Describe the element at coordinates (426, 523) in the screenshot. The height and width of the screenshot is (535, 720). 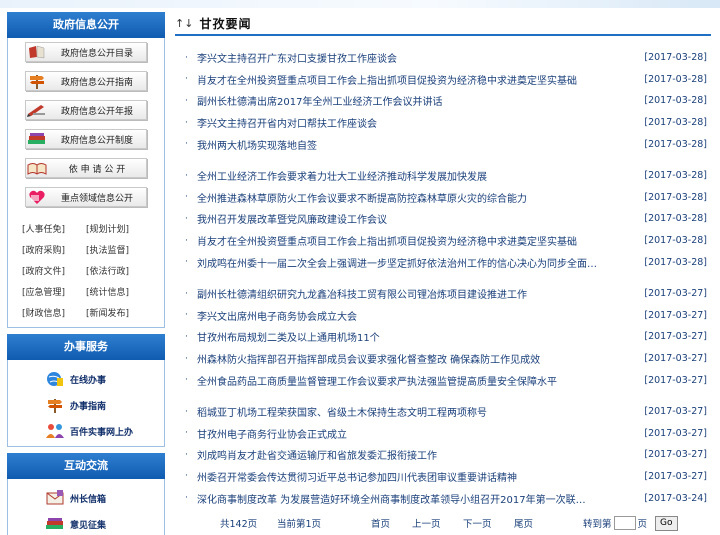
I see `prev-page-link: 上一页` at that location.